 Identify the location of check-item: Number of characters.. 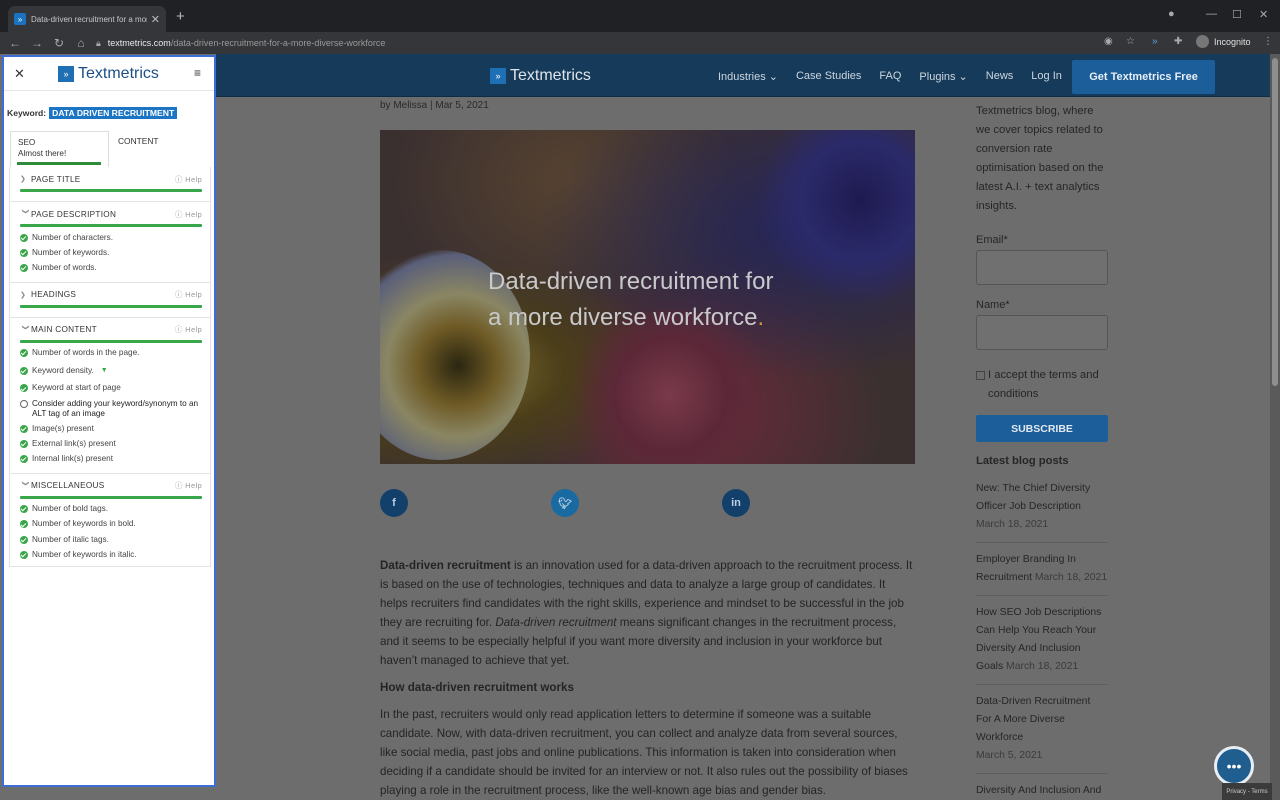
(111, 237).